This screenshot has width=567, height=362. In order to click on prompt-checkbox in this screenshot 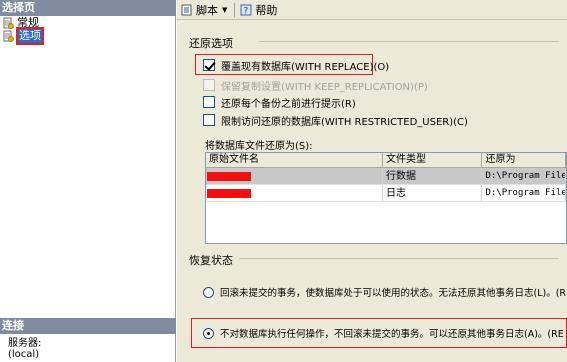, I will do `click(209, 102)`.